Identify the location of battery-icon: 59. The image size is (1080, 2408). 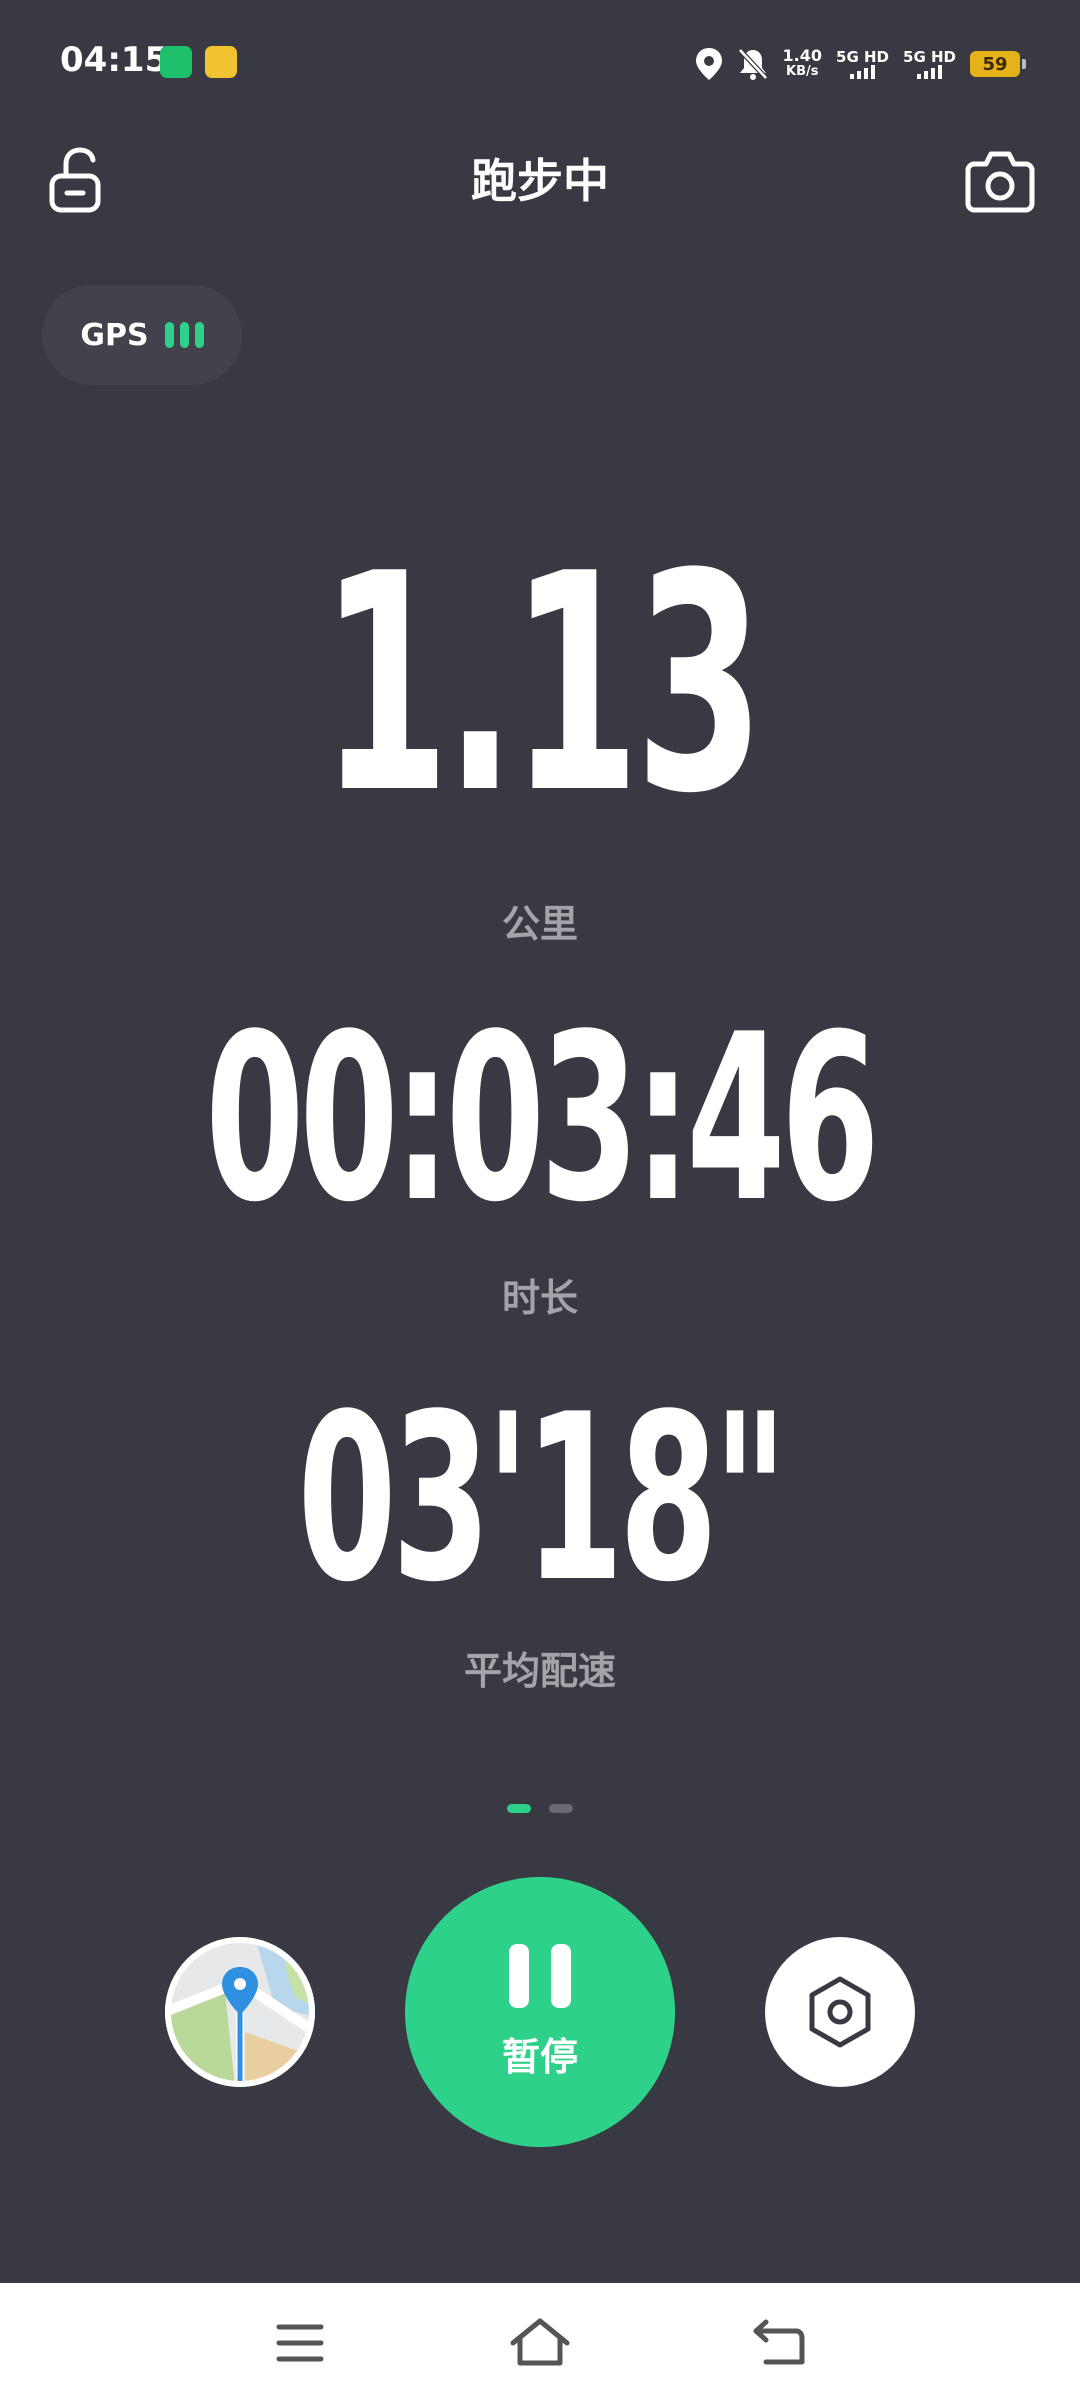
(998, 64).